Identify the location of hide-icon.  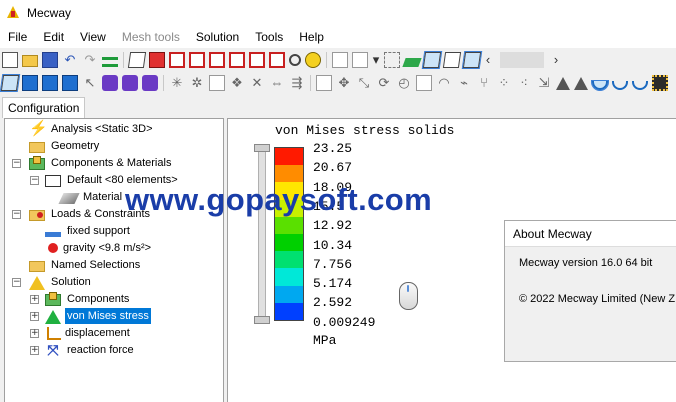
(340, 60).